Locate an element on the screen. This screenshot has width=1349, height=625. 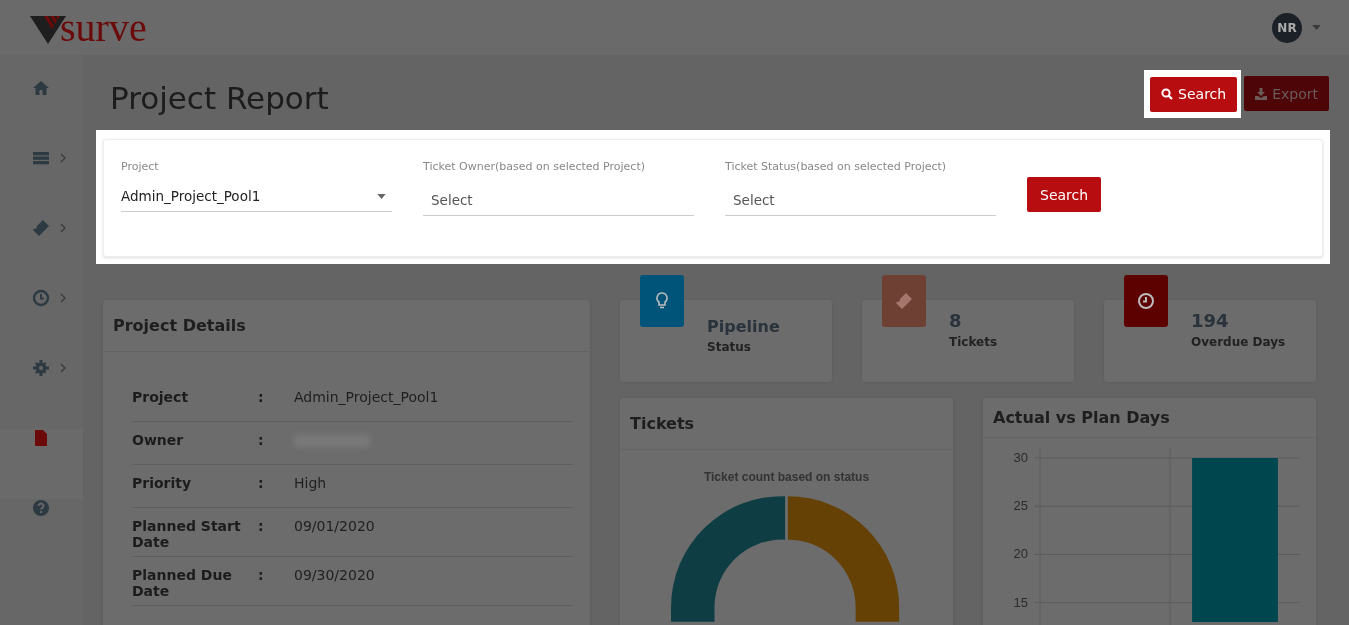
detail-label: Project is located at coordinates (161, 398).